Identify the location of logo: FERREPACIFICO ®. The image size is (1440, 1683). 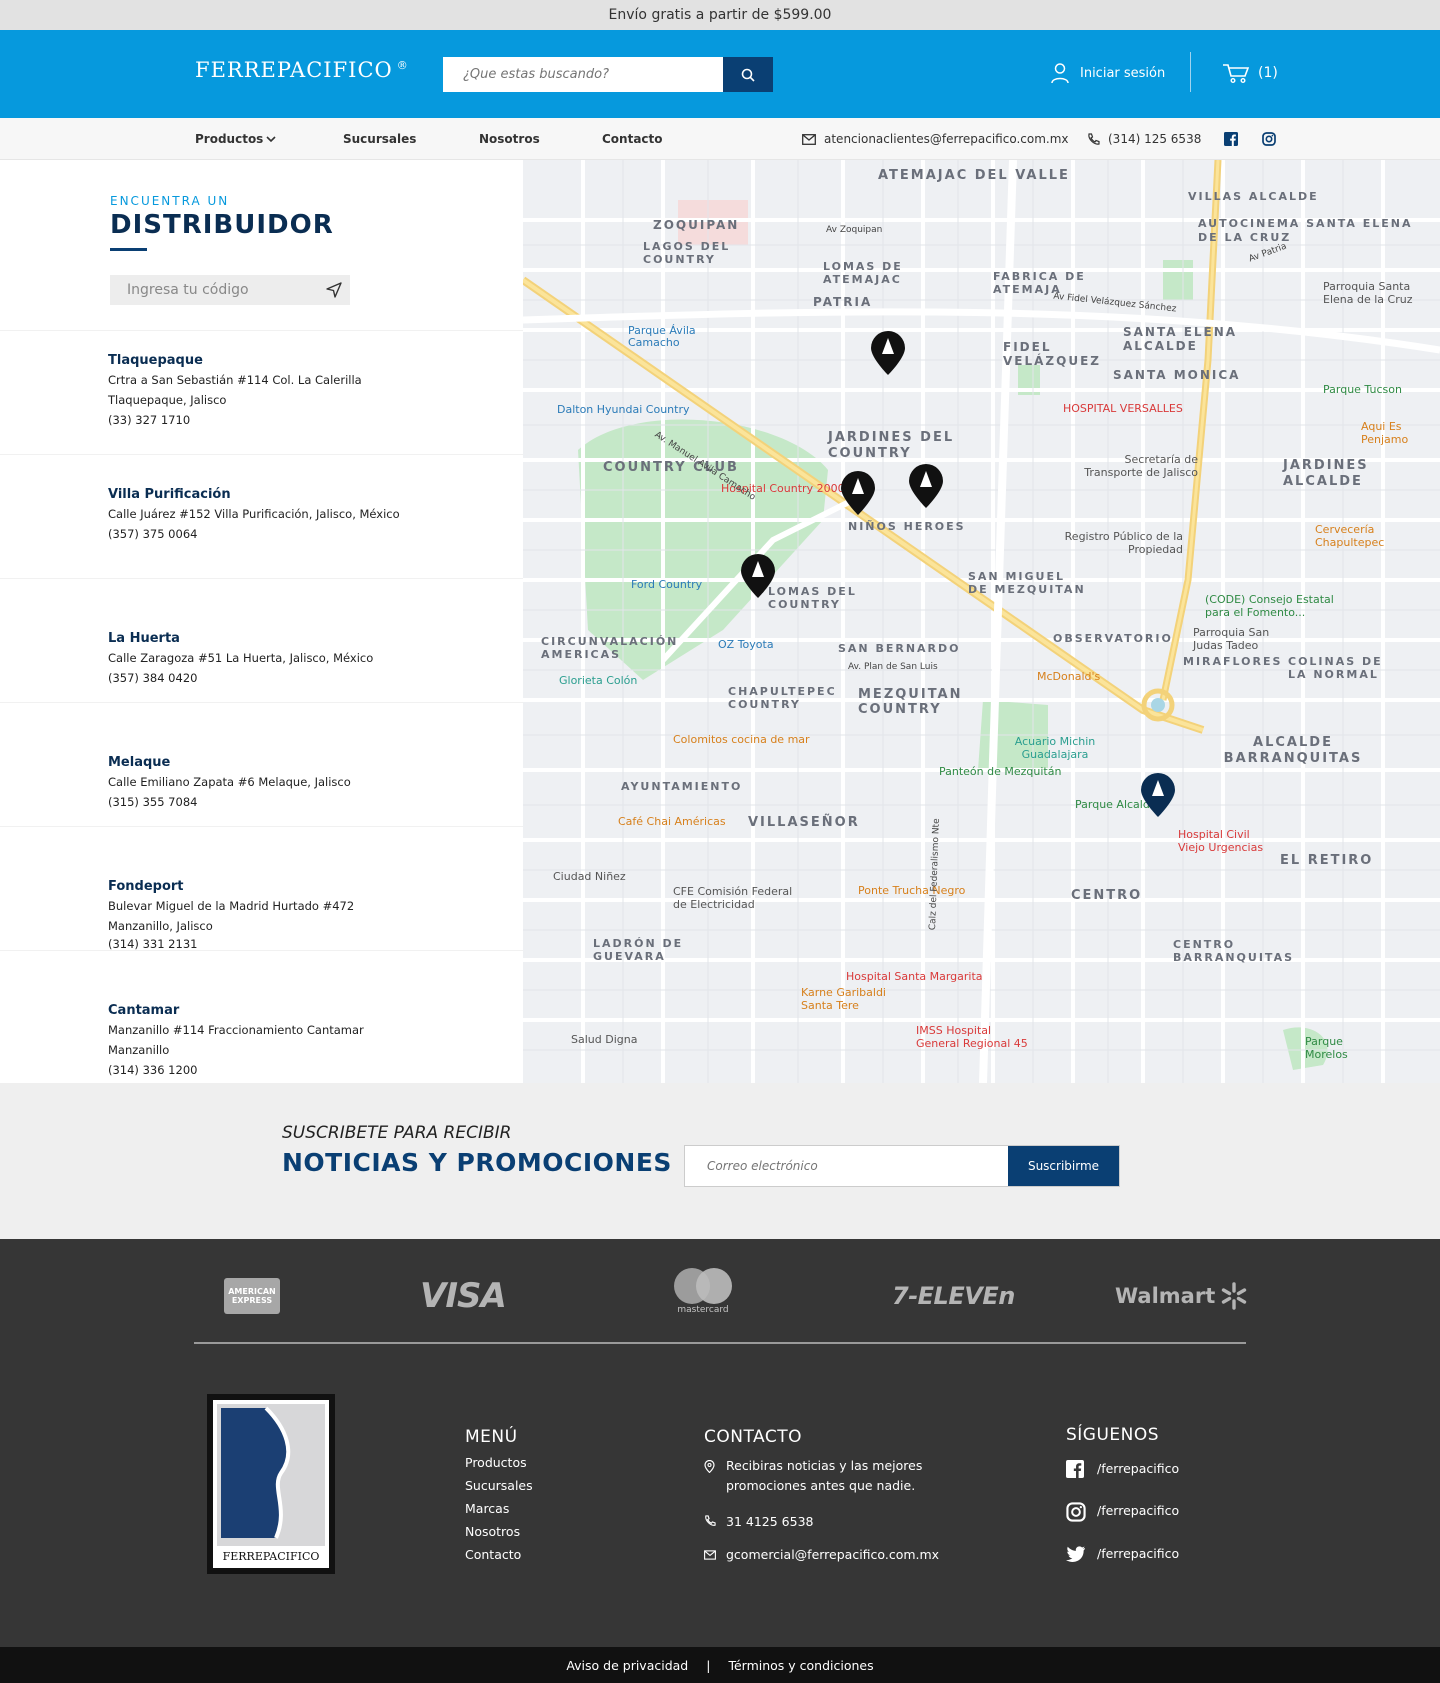
(302, 70).